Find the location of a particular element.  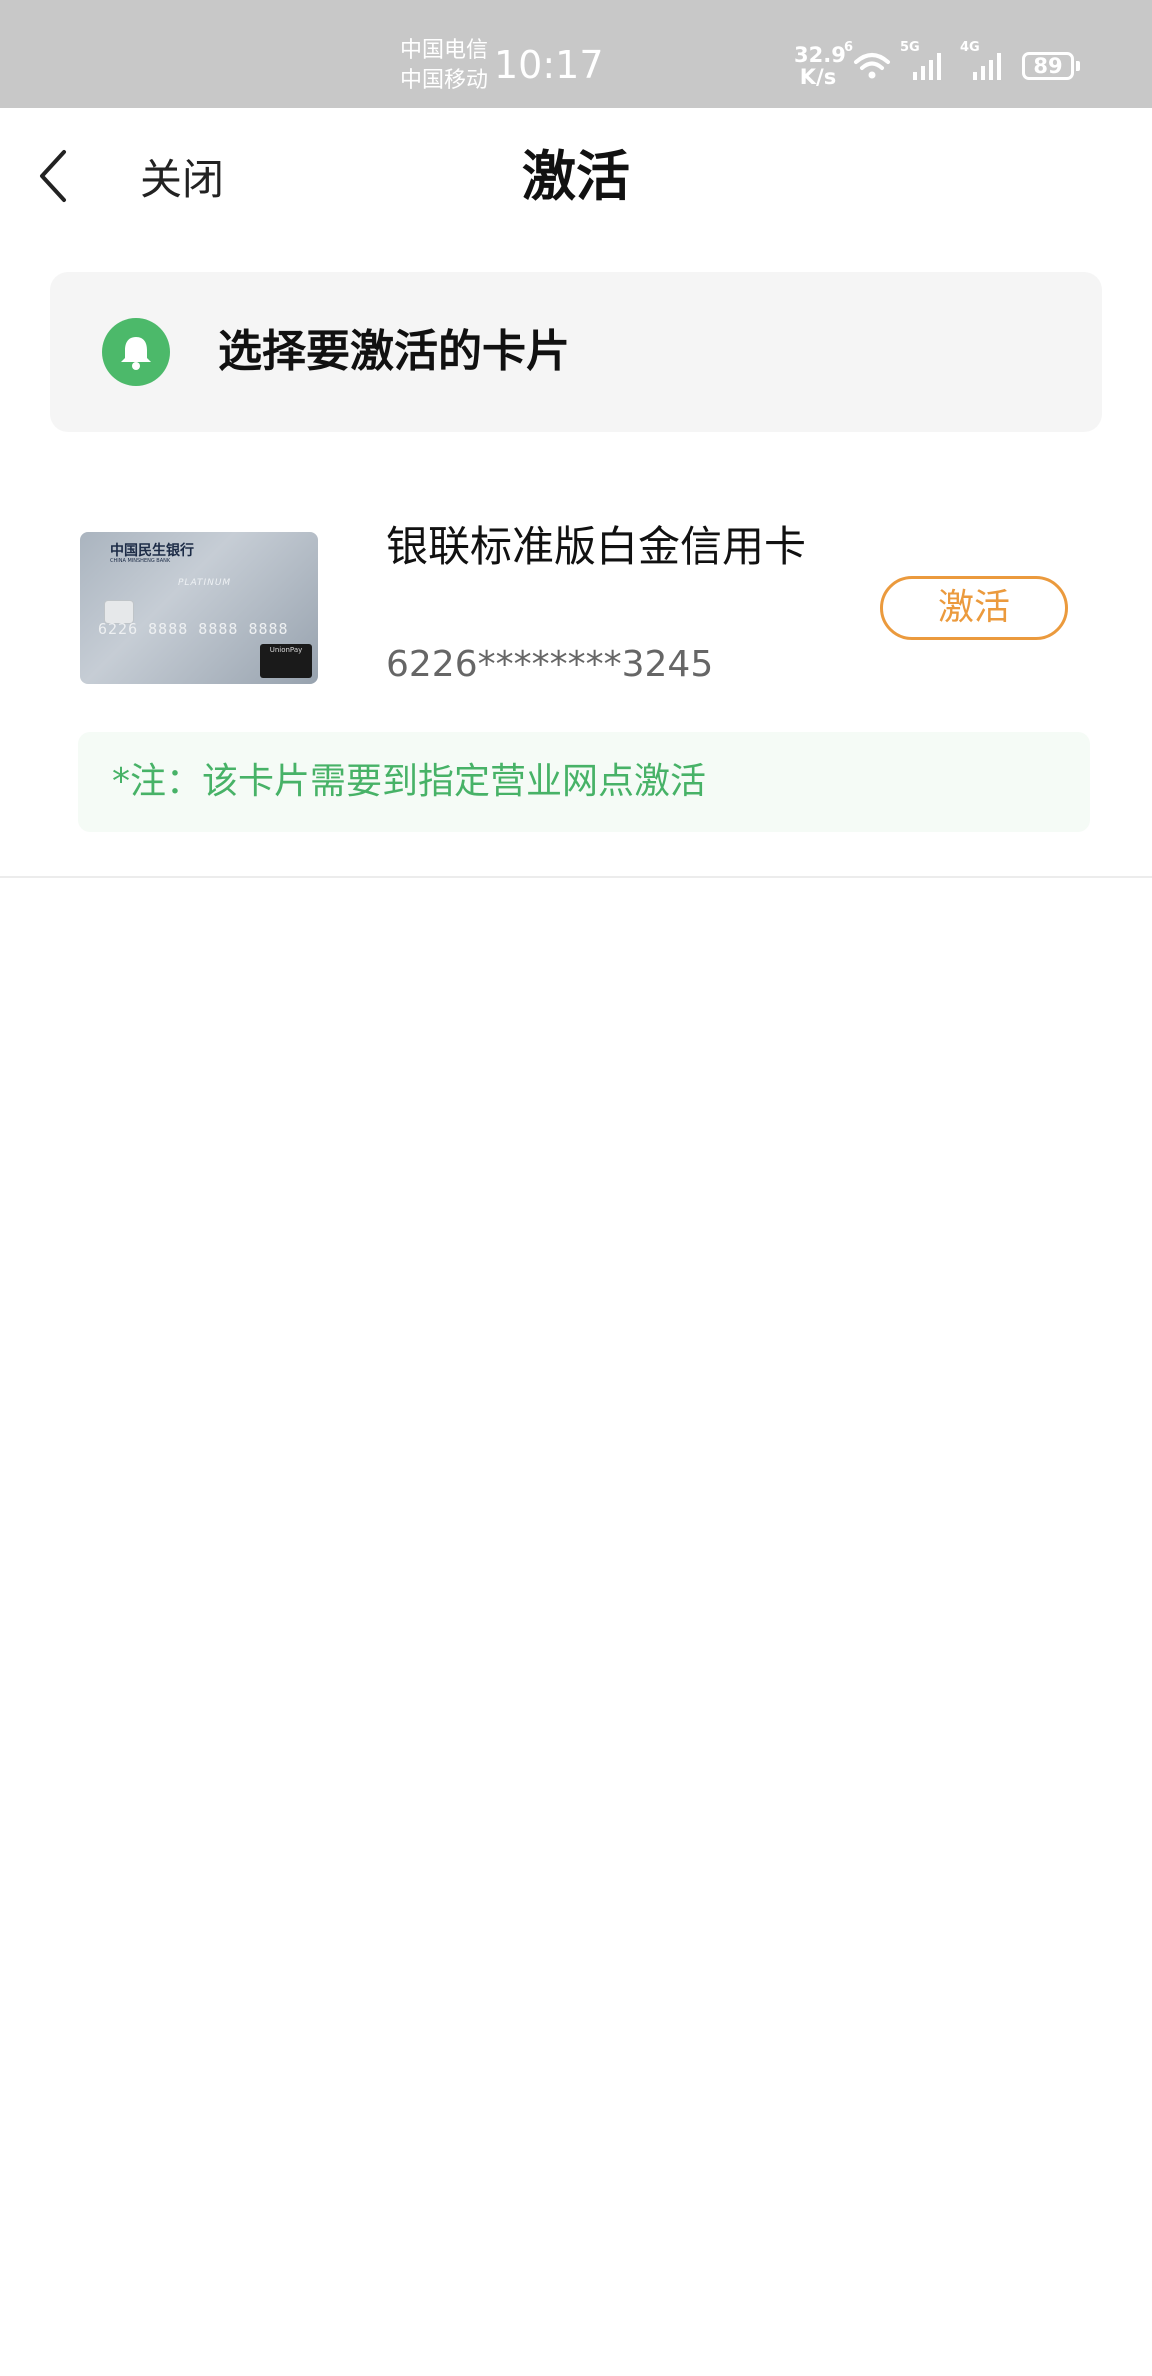

bell-icon is located at coordinates (136, 353).